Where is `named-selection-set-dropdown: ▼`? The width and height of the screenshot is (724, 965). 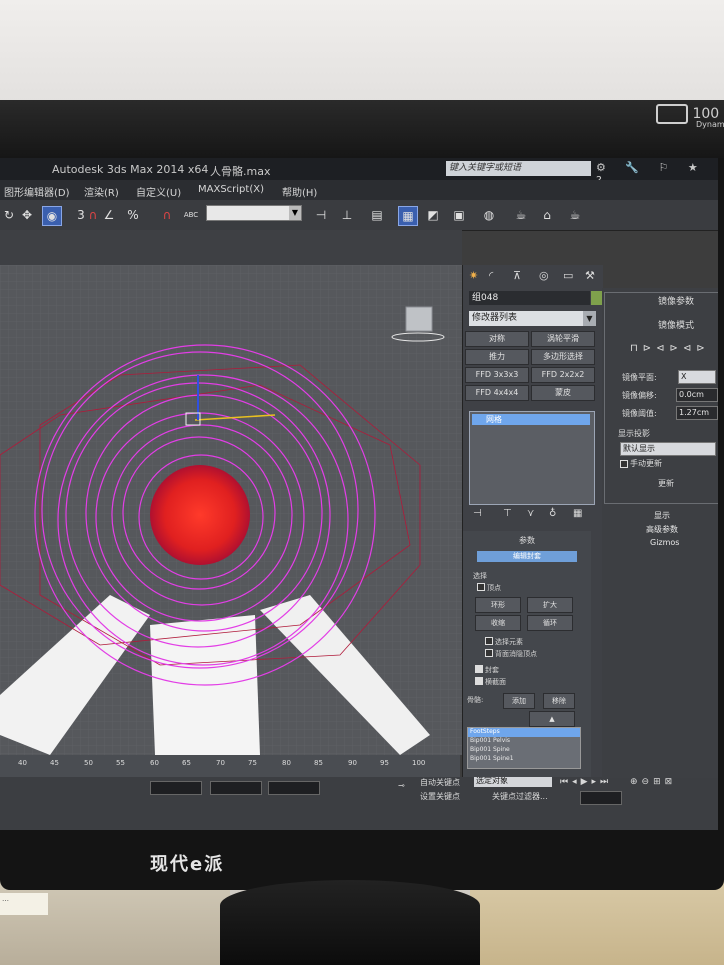 named-selection-set-dropdown: ▼ is located at coordinates (254, 213).